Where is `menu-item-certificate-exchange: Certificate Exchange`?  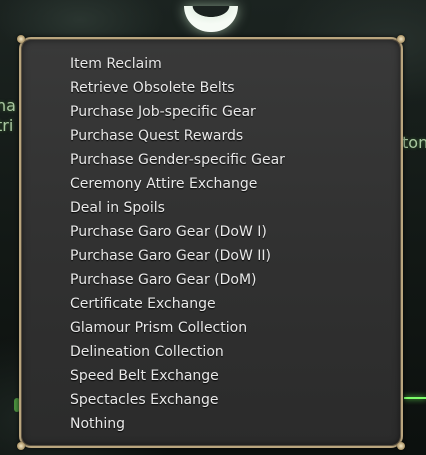 menu-item-certificate-exchange: Certificate Exchange is located at coordinates (177, 304).